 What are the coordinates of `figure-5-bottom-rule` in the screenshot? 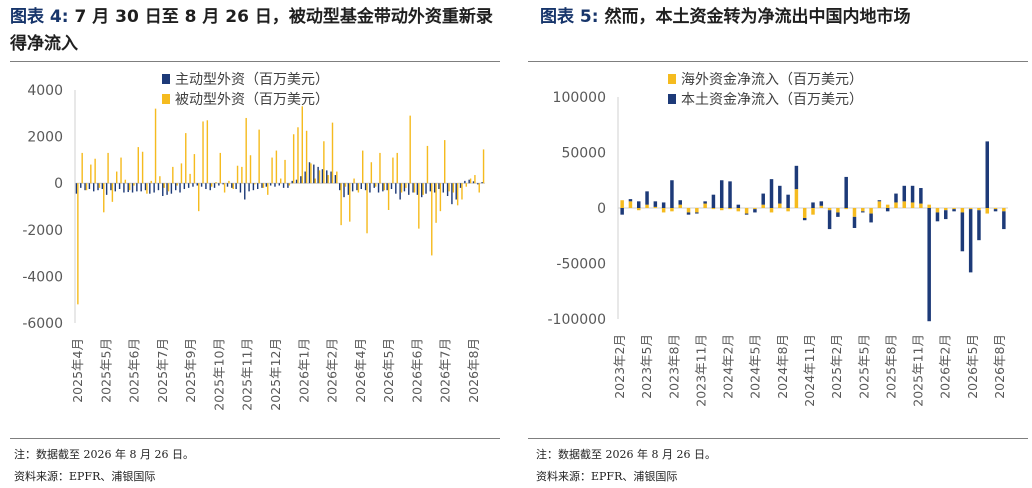 It's located at (778, 438).